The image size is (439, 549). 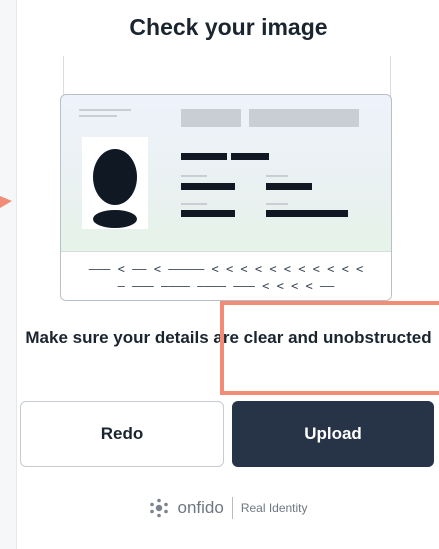 What do you see at coordinates (228, 508) in the screenshot?
I see `footer-branding: onfido Real Identity` at bounding box center [228, 508].